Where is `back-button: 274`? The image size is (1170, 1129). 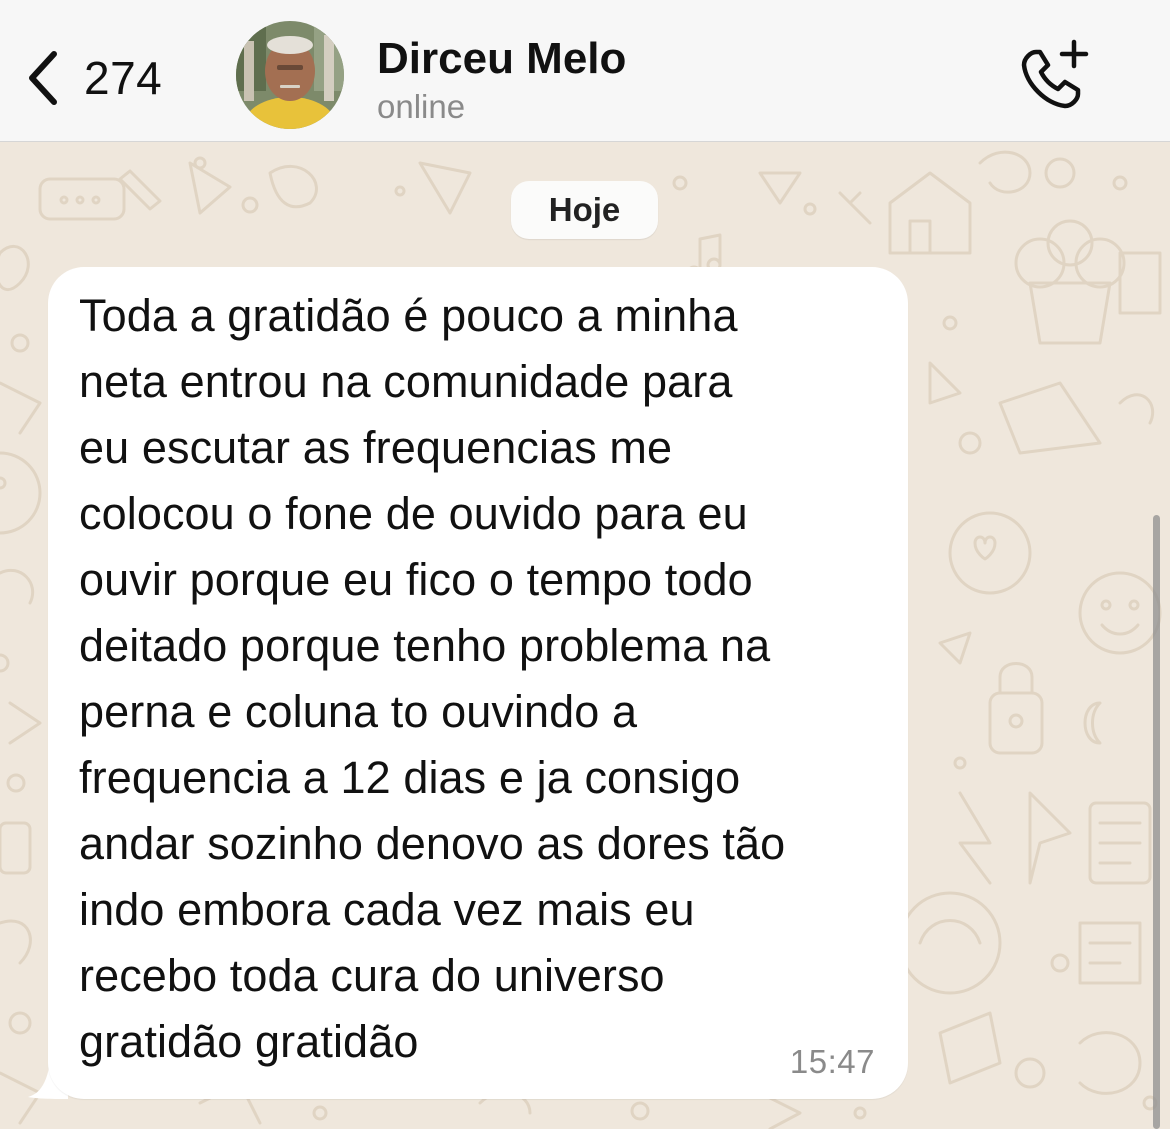 back-button: 274 is located at coordinates (92, 78).